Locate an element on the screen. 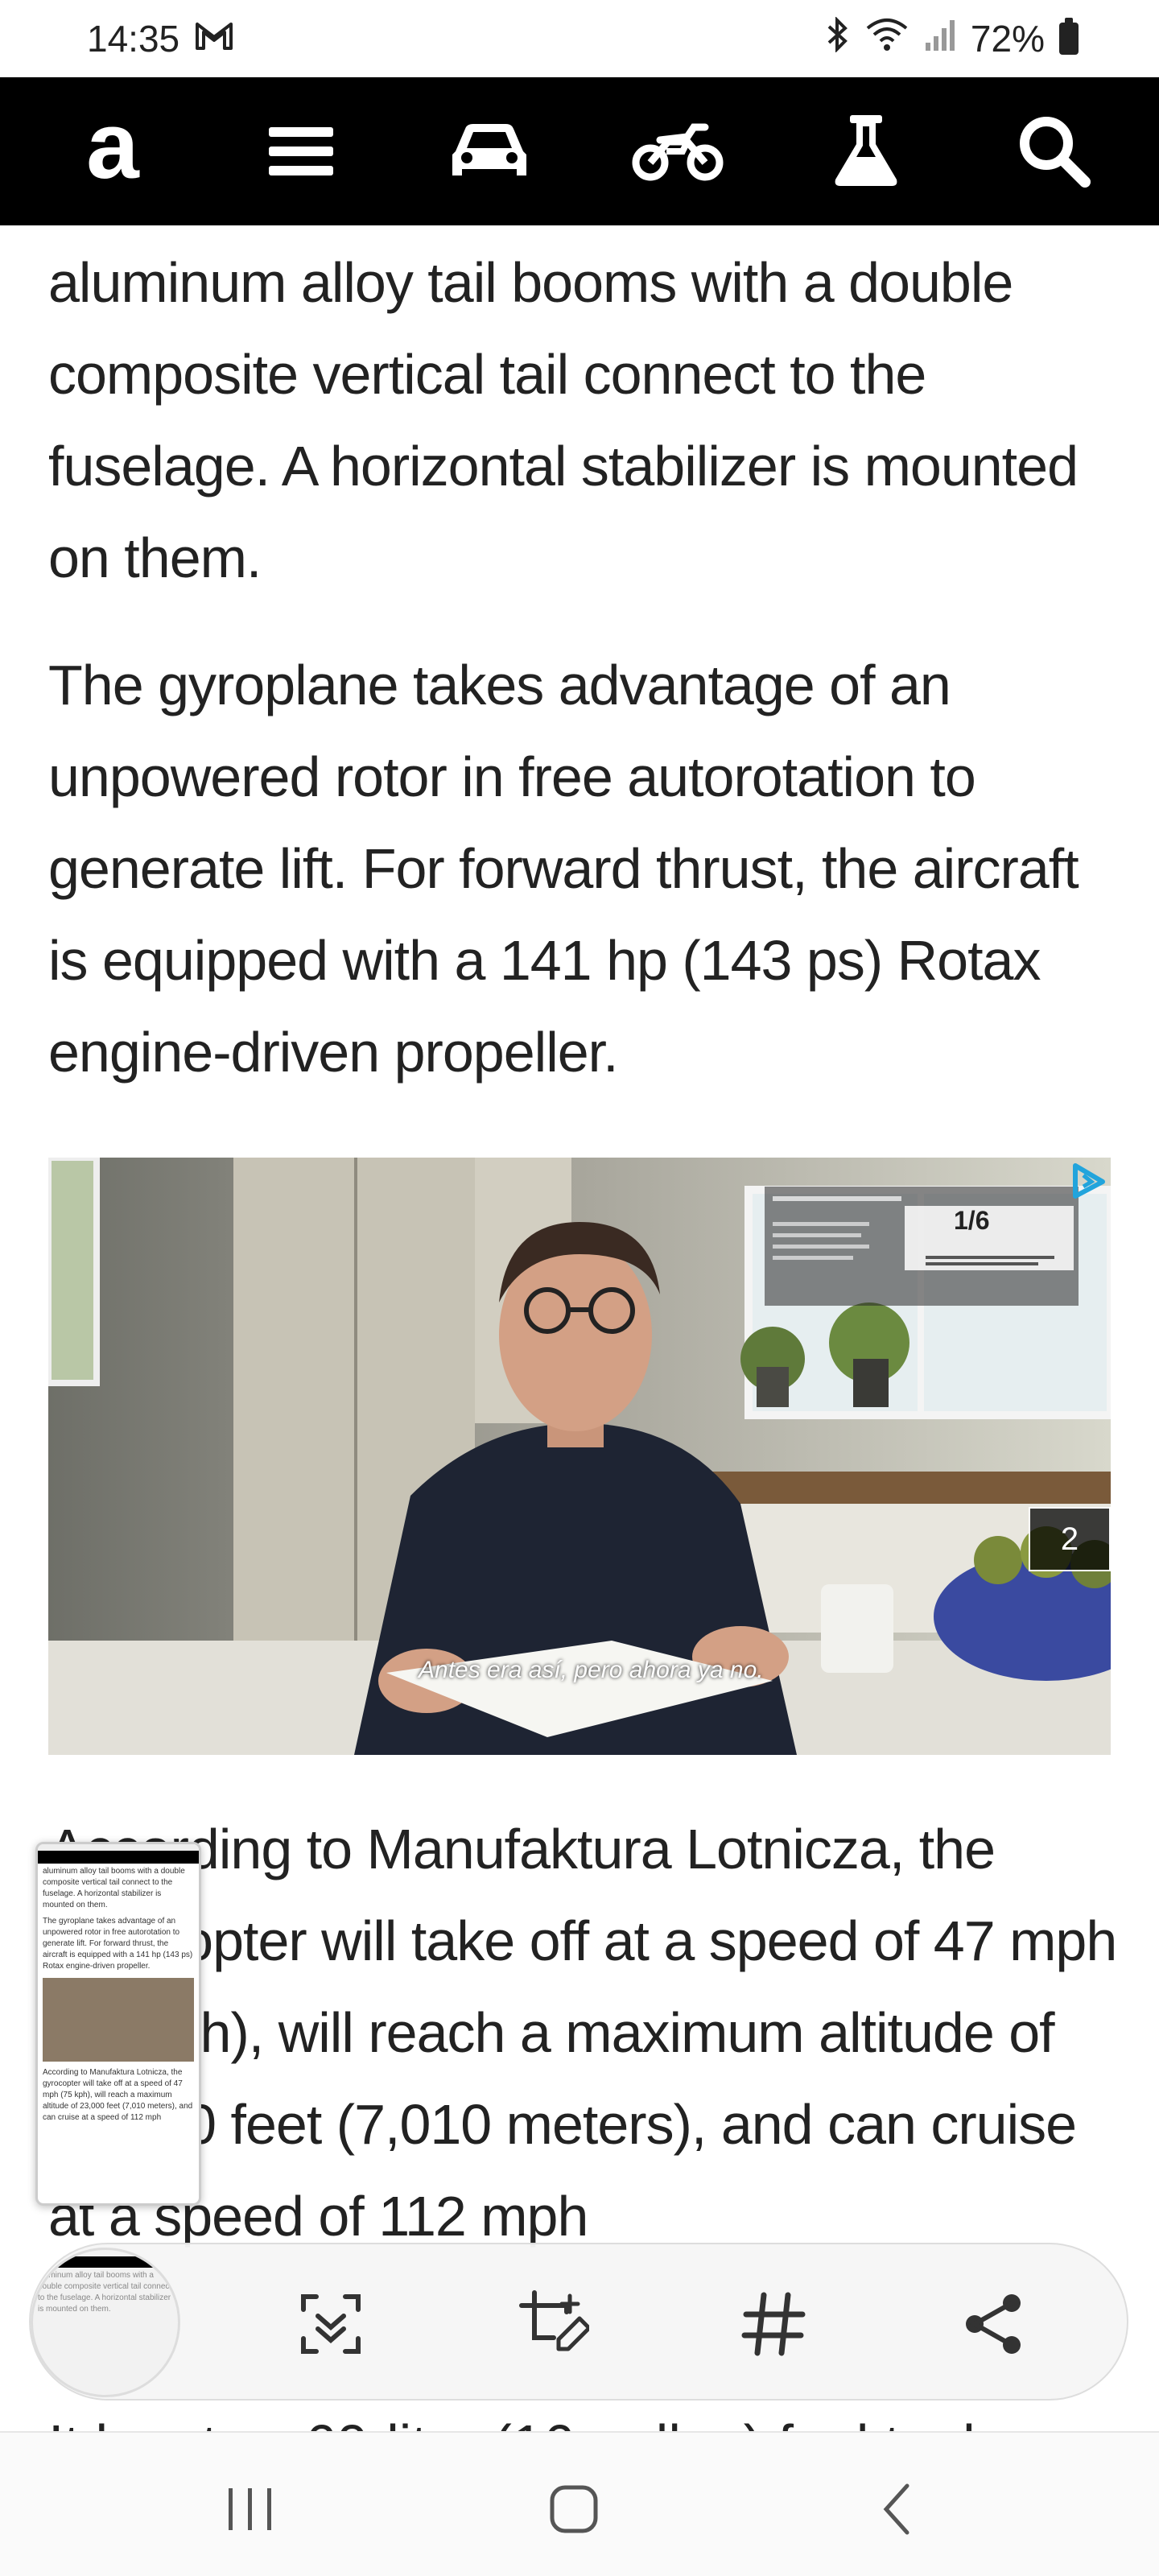 The width and height of the screenshot is (1159, 2576). recent-apps-icon is located at coordinates (251, 2509).